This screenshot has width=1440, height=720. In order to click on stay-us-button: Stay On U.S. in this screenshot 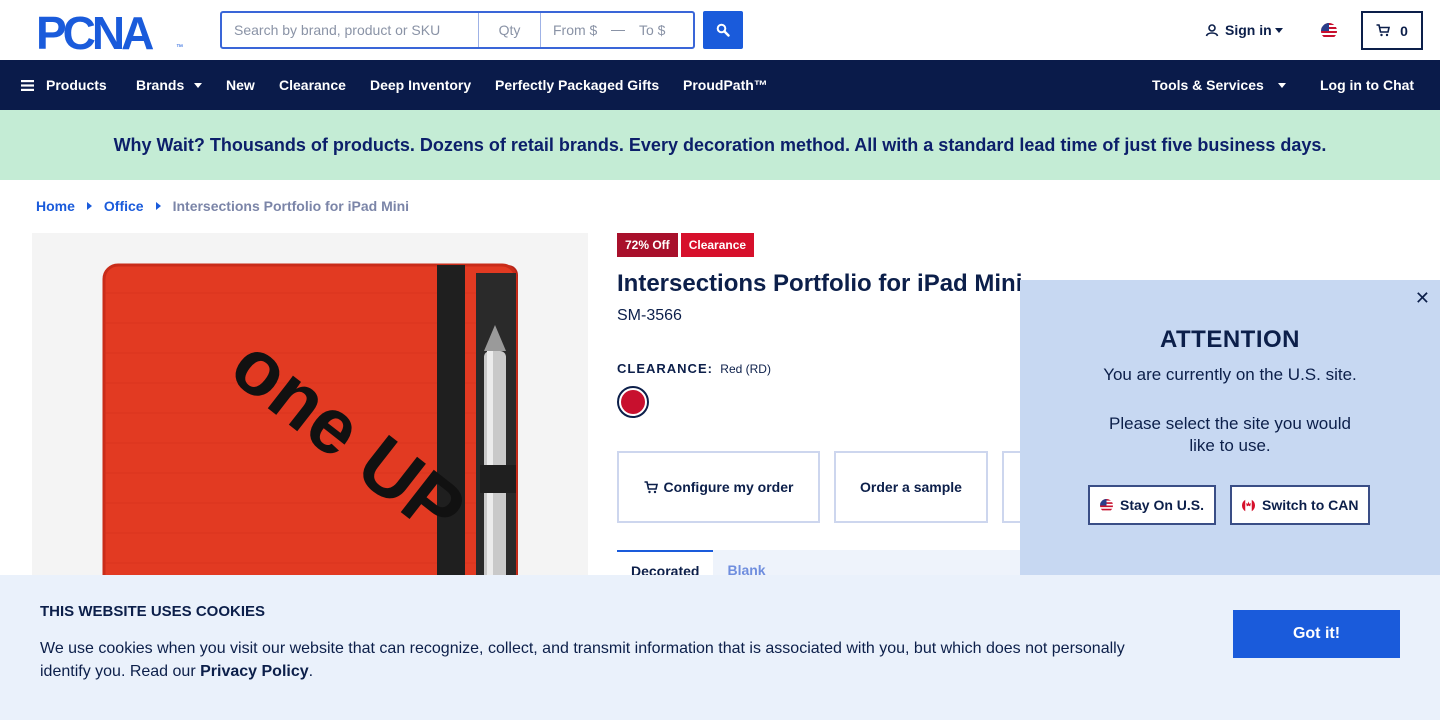, I will do `click(1152, 505)`.